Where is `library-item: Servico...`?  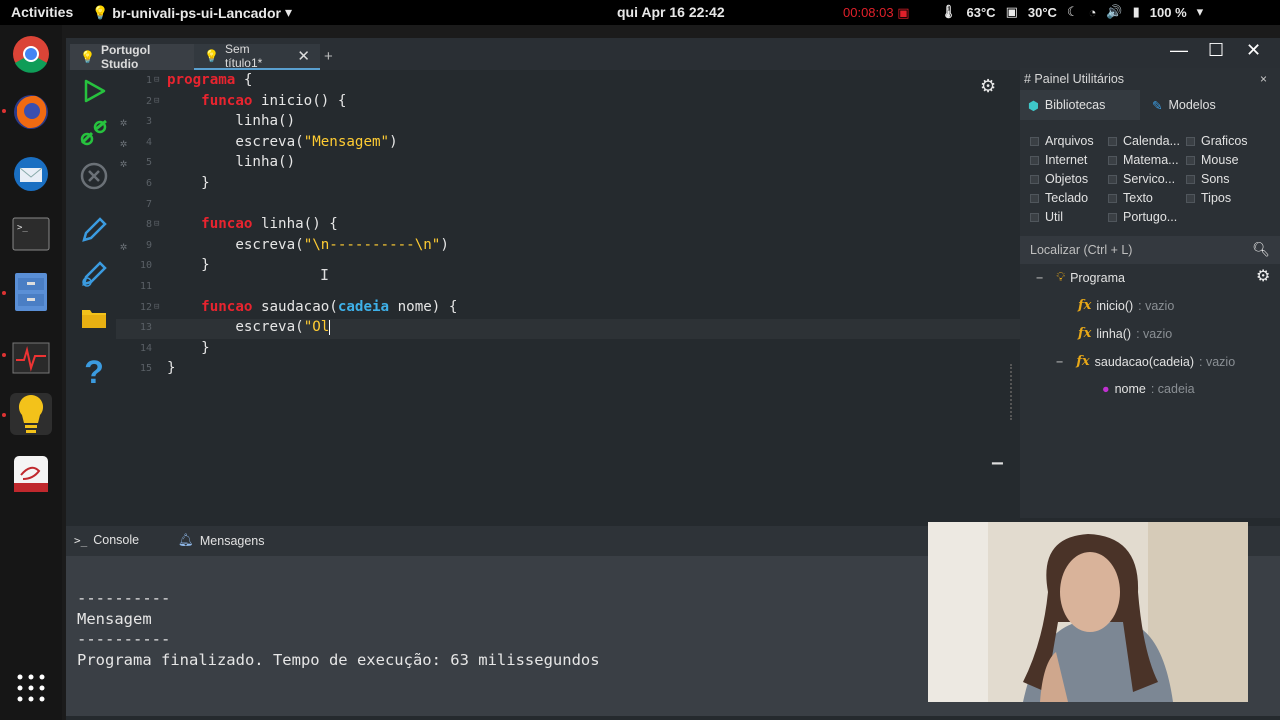 library-item: Servico... is located at coordinates (1141, 179).